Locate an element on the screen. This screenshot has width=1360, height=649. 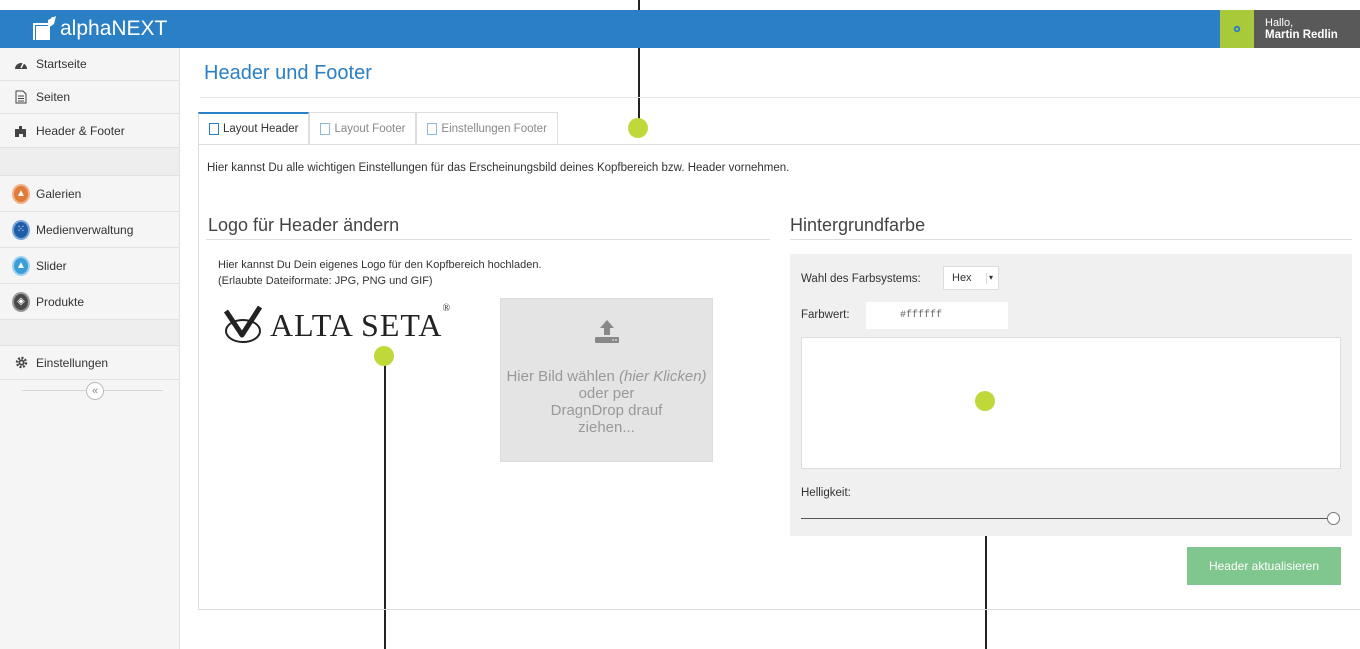
color-system-select: Hex ▾ is located at coordinates (971, 278).